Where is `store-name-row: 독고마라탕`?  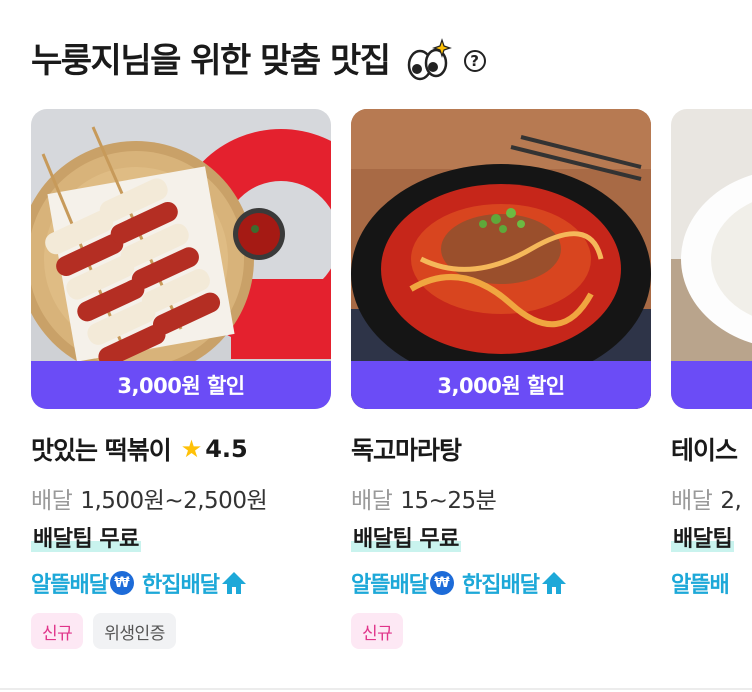
store-name-row: 독고마라탕 is located at coordinates (406, 449).